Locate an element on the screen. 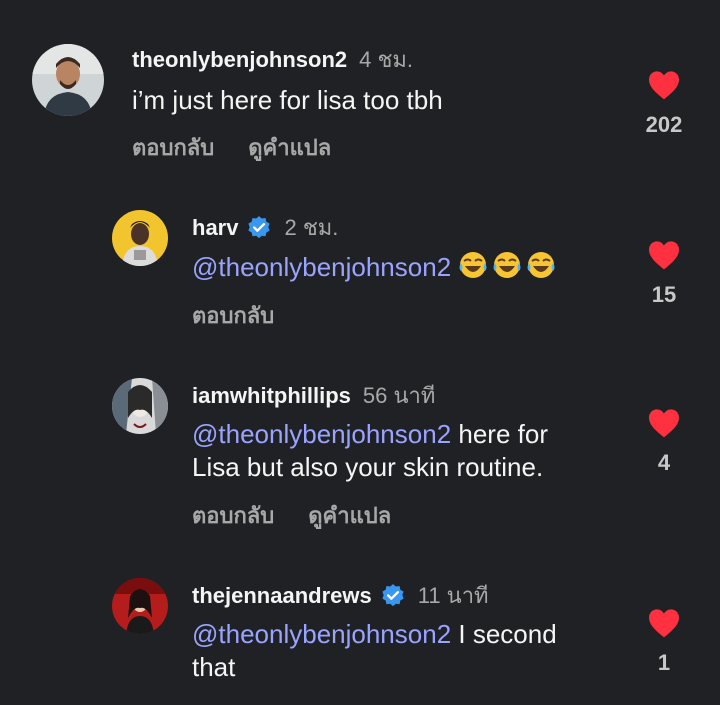 This screenshot has width=720, height=705. username: theonlybenjohnson2 is located at coordinates (239, 60).